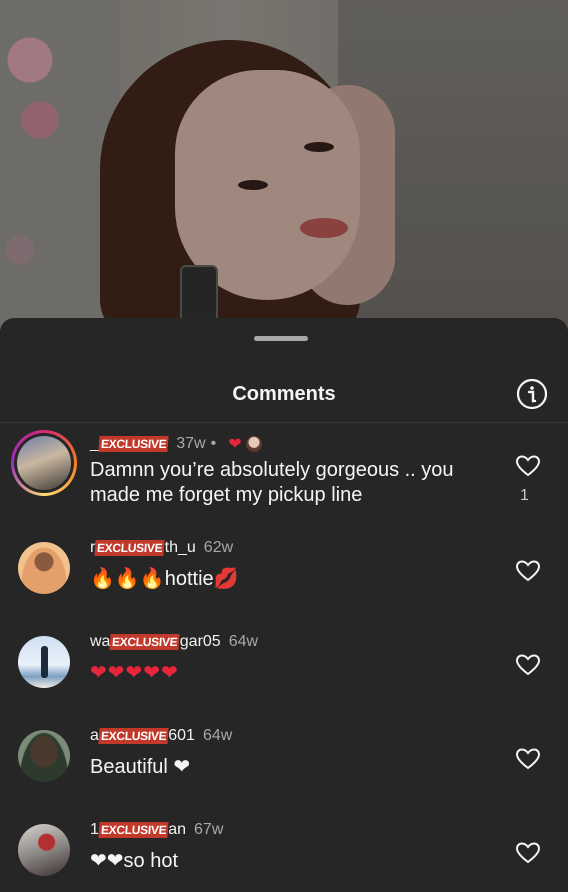 Image resolution: width=568 pixels, height=892 pixels. I want to click on comment-meta: r EXCLUSIVE th_u 62w, so click(161, 548).